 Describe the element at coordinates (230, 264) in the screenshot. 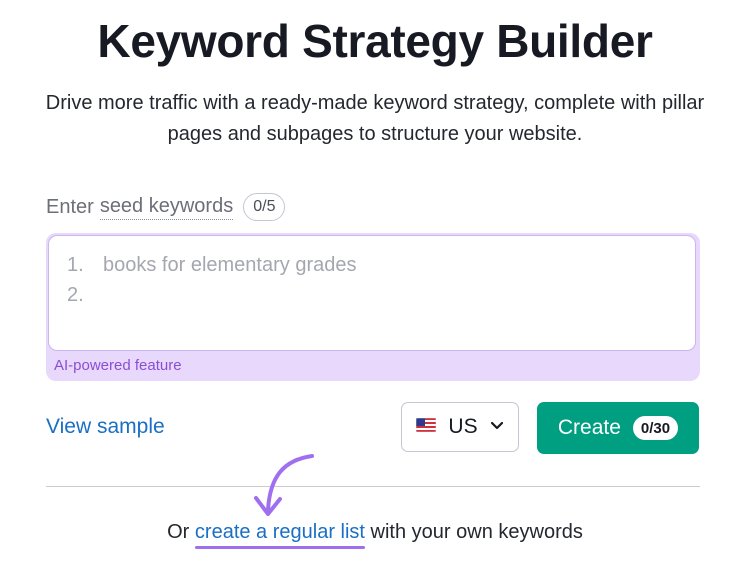

I see `keyword-placeholder: books for elementary grades` at that location.